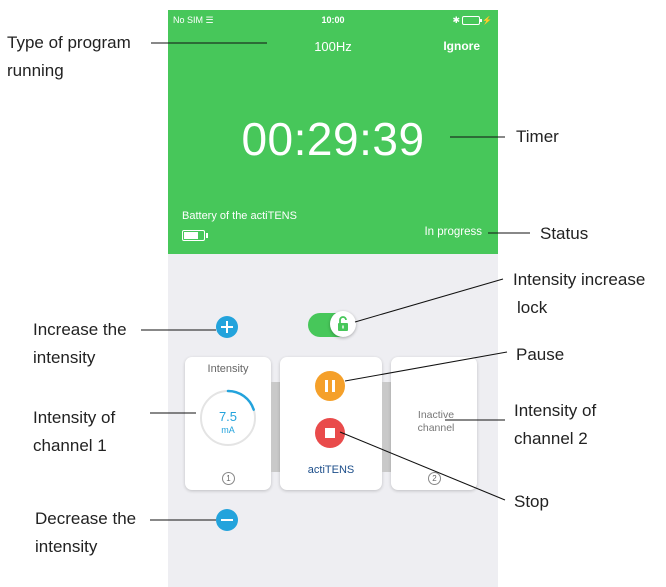 This screenshot has height=587, width=666. What do you see at coordinates (555, 424) in the screenshot?
I see `annotation-channel-2: Intensity of channel 2` at bounding box center [555, 424].